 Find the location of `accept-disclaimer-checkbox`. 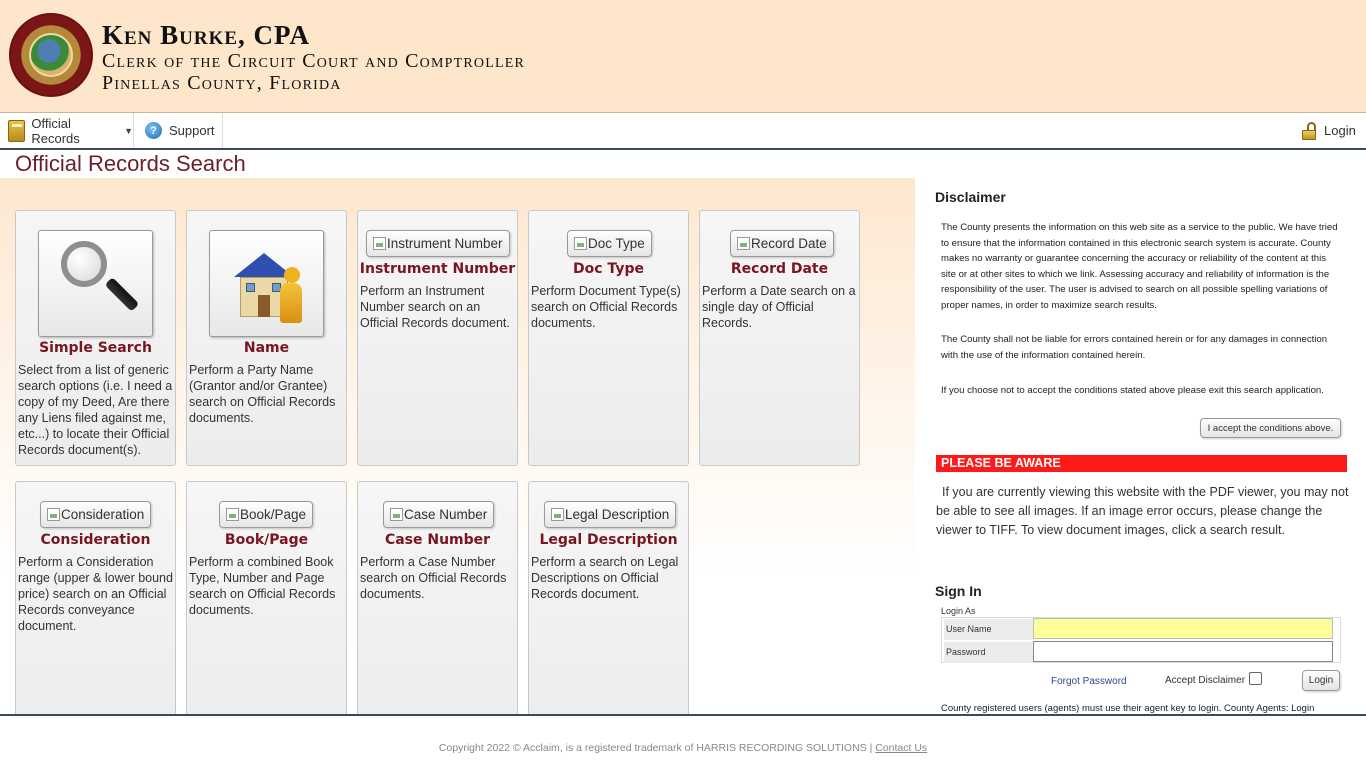

accept-disclaimer-checkbox is located at coordinates (1256, 678).